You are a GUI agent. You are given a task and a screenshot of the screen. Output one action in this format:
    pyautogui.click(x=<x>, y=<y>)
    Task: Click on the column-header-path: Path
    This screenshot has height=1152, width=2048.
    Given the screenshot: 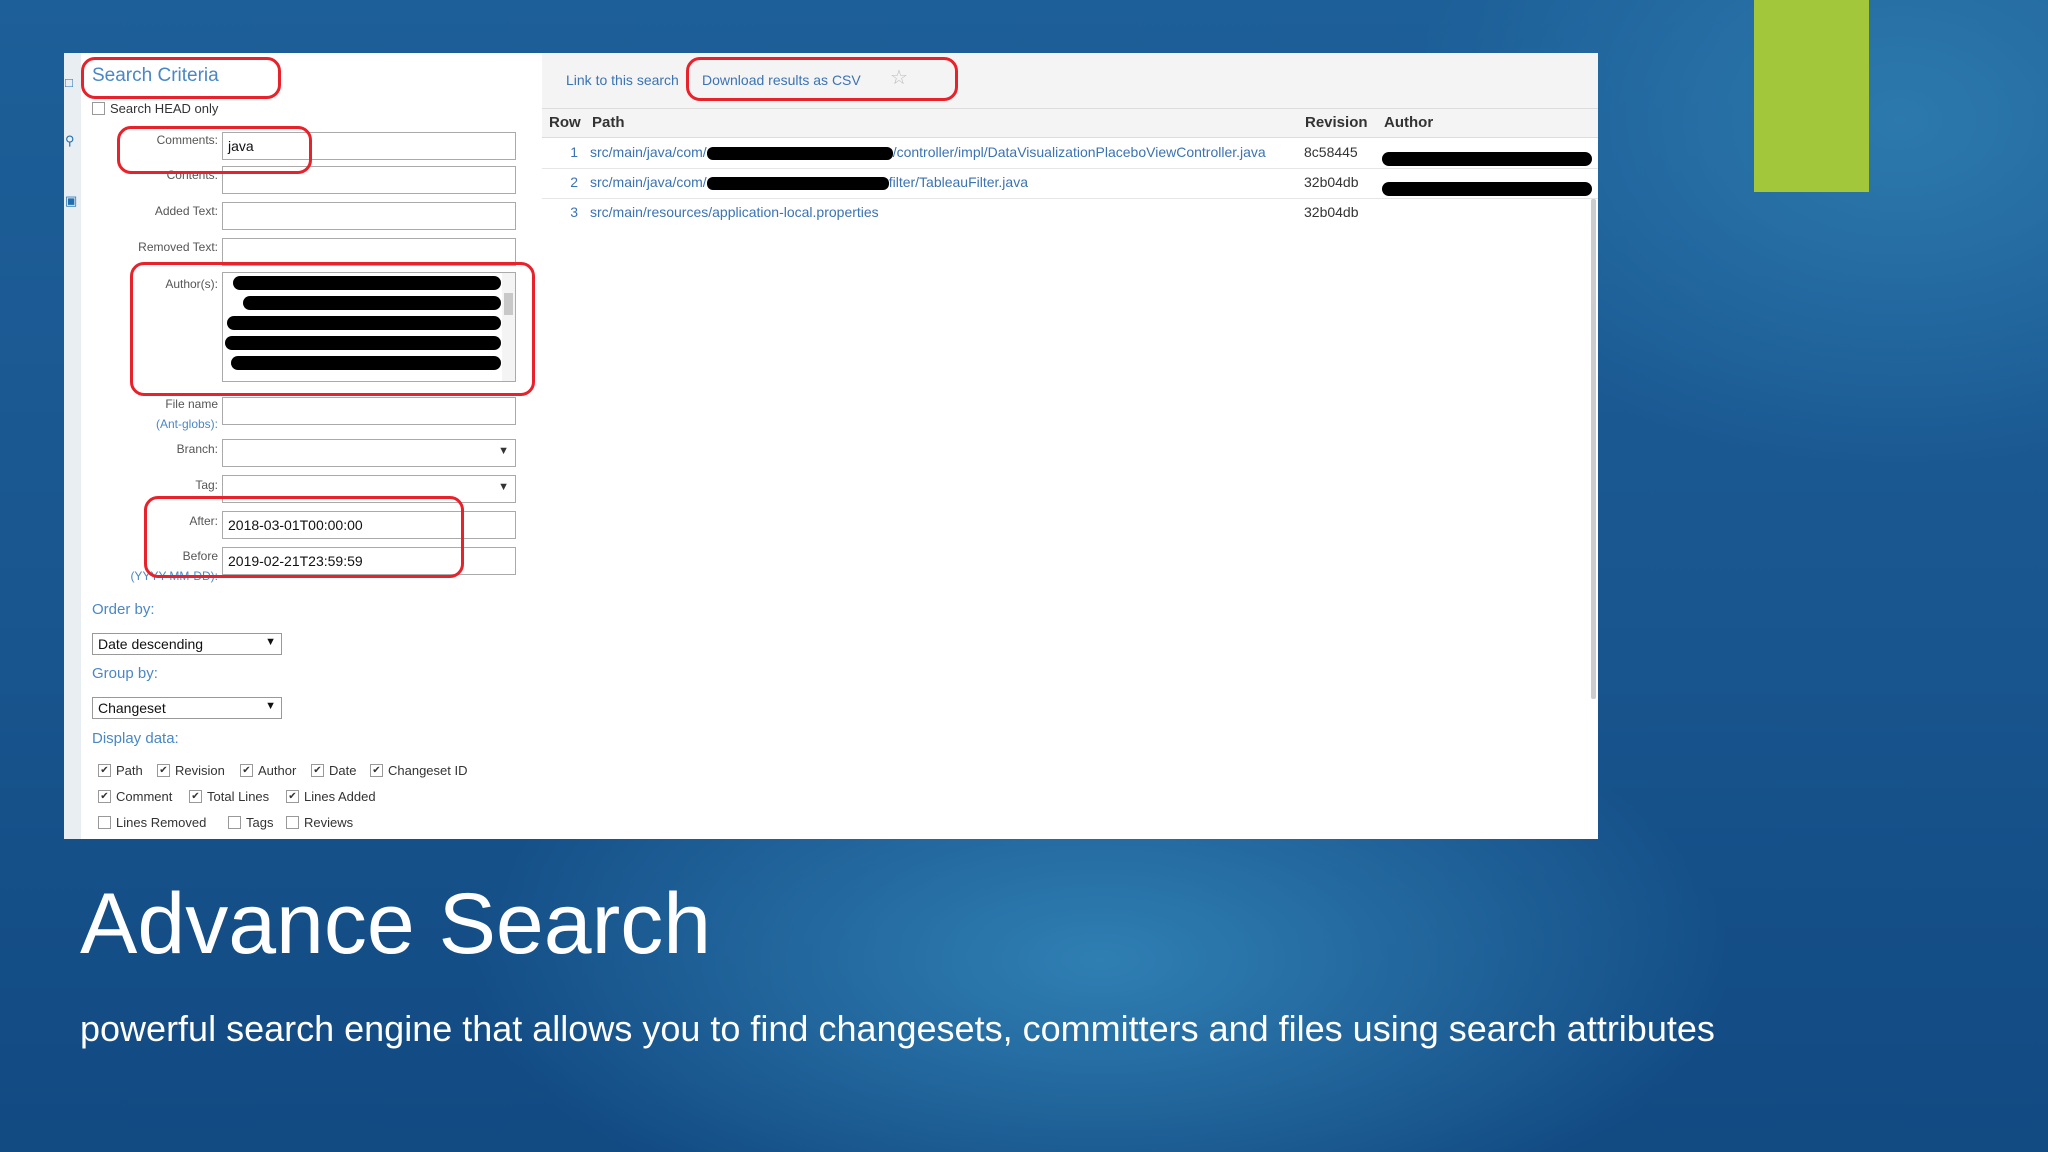 What is the action you would take?
    pyautogui.click(x=608, y=122)
    